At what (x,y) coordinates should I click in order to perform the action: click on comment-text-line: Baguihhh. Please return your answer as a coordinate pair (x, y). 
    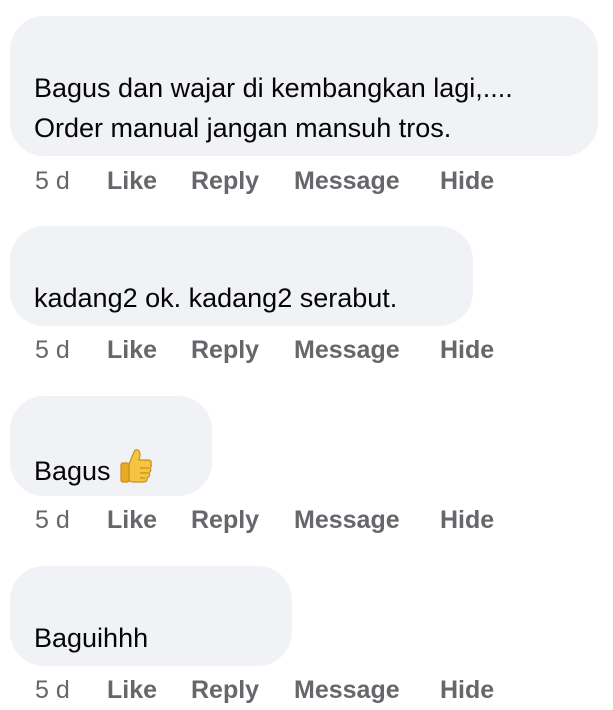
    Looking at the image, I should click on (91, 638).